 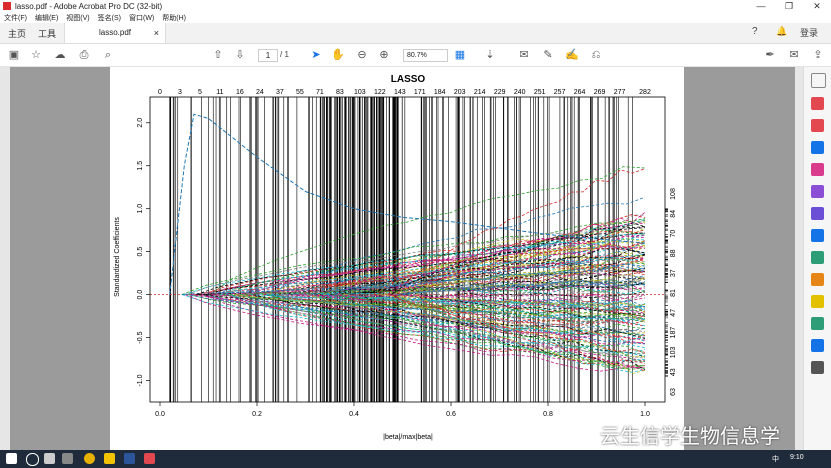 What do you see at coordinates (789, 6) in the screenshot?
I see `restore-button: ❐` at bounding box center [789, 6].